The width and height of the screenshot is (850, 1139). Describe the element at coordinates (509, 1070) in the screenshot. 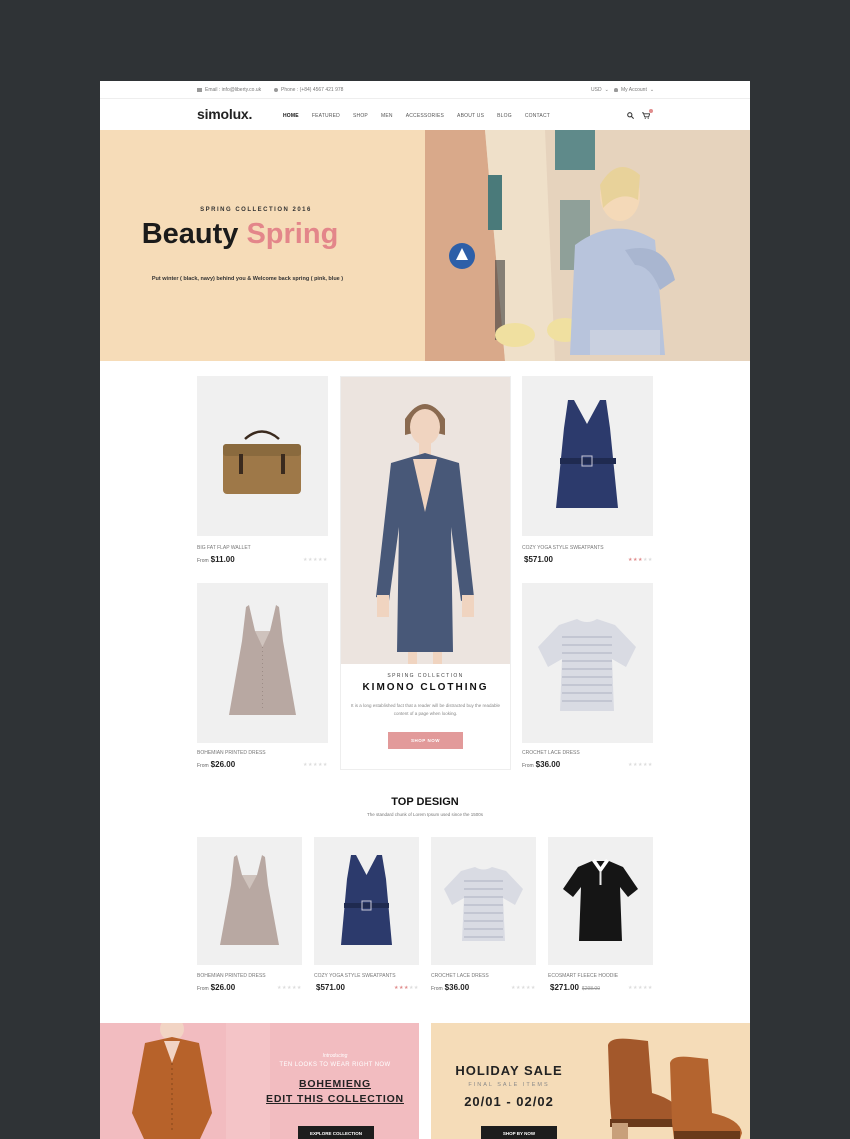

I see `banner-title: HOLIDAY SALE` at that location.